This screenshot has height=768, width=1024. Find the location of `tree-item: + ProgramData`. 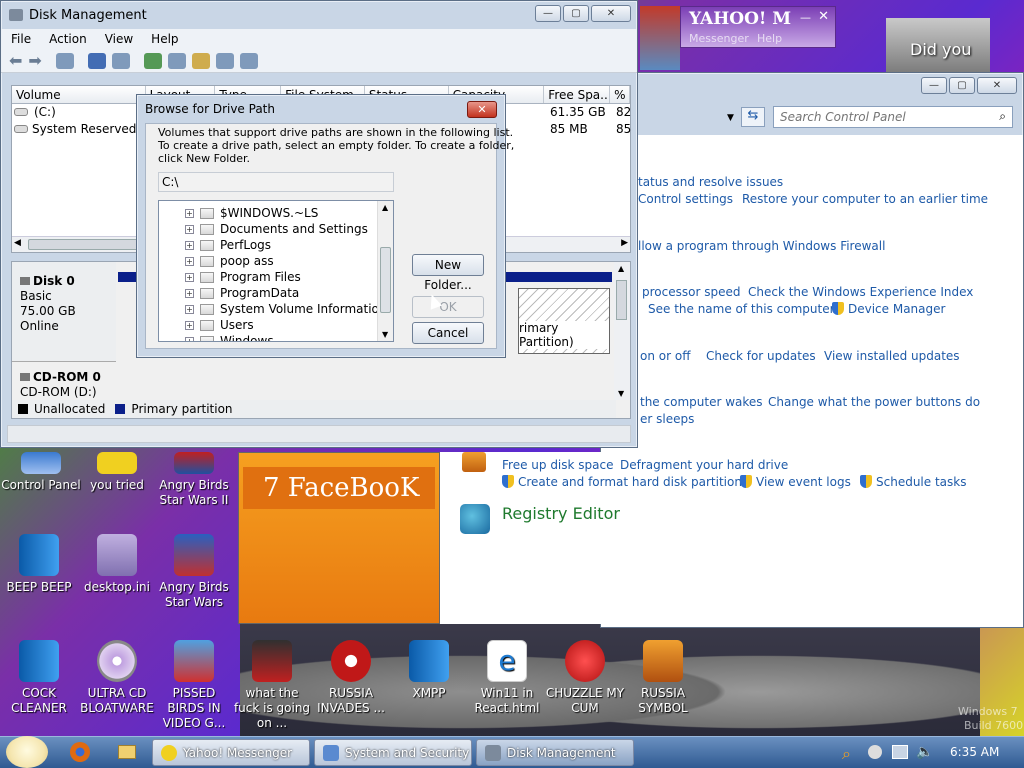

tree-item: + ProgramData is located at coordinates (289, 293).